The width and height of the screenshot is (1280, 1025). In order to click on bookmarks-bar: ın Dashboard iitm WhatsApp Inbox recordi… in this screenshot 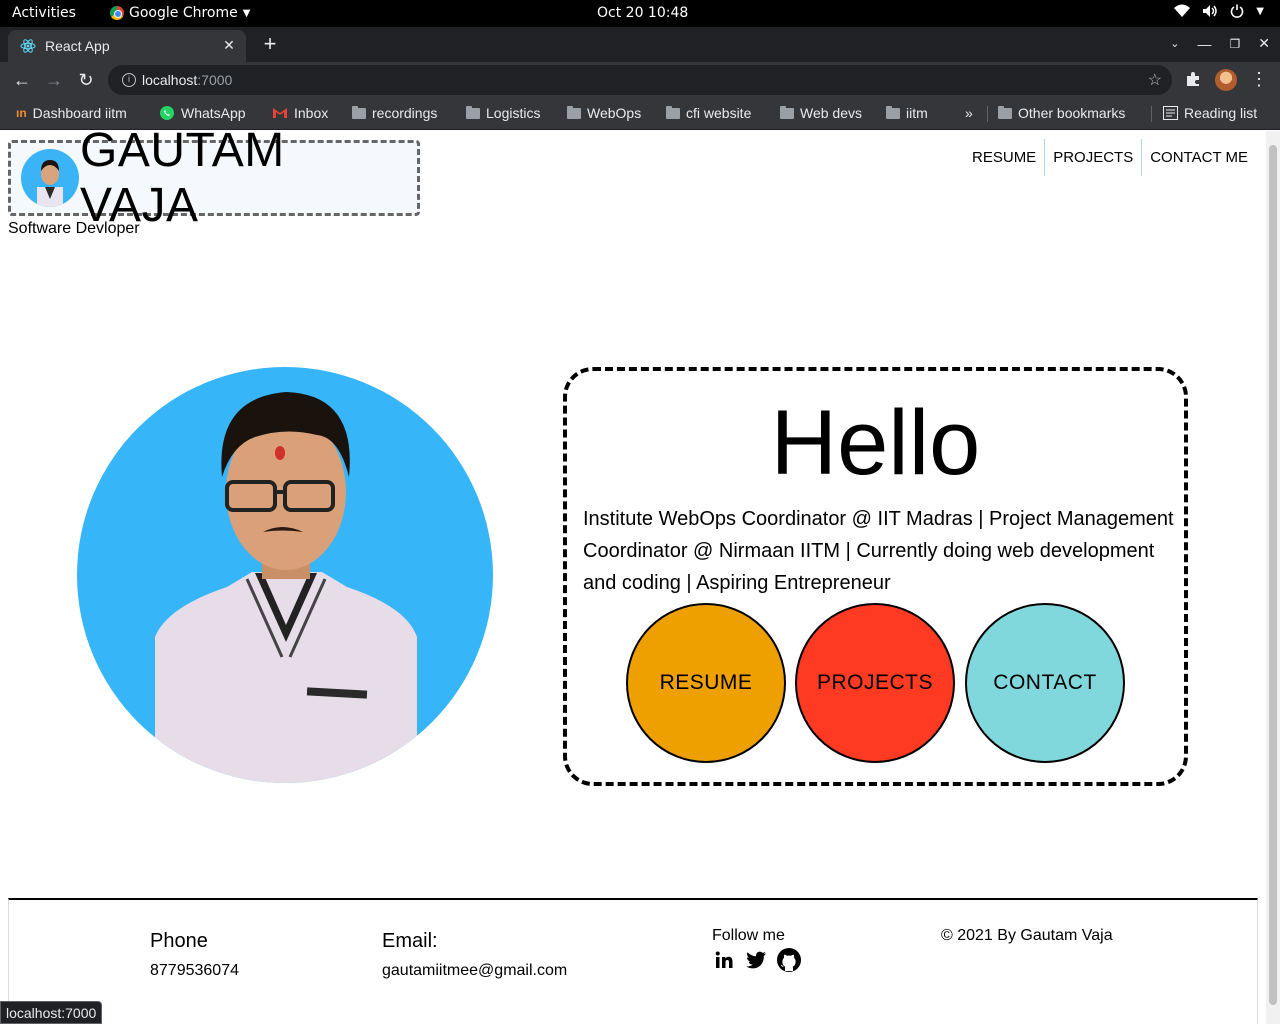, I will do `click(640, 114)`.